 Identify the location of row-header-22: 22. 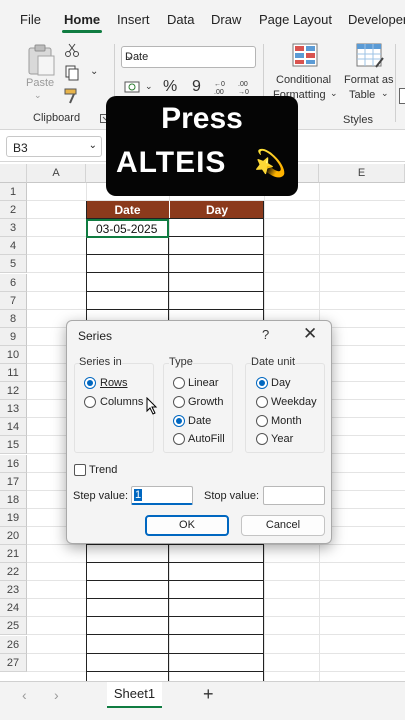
(13, 572).